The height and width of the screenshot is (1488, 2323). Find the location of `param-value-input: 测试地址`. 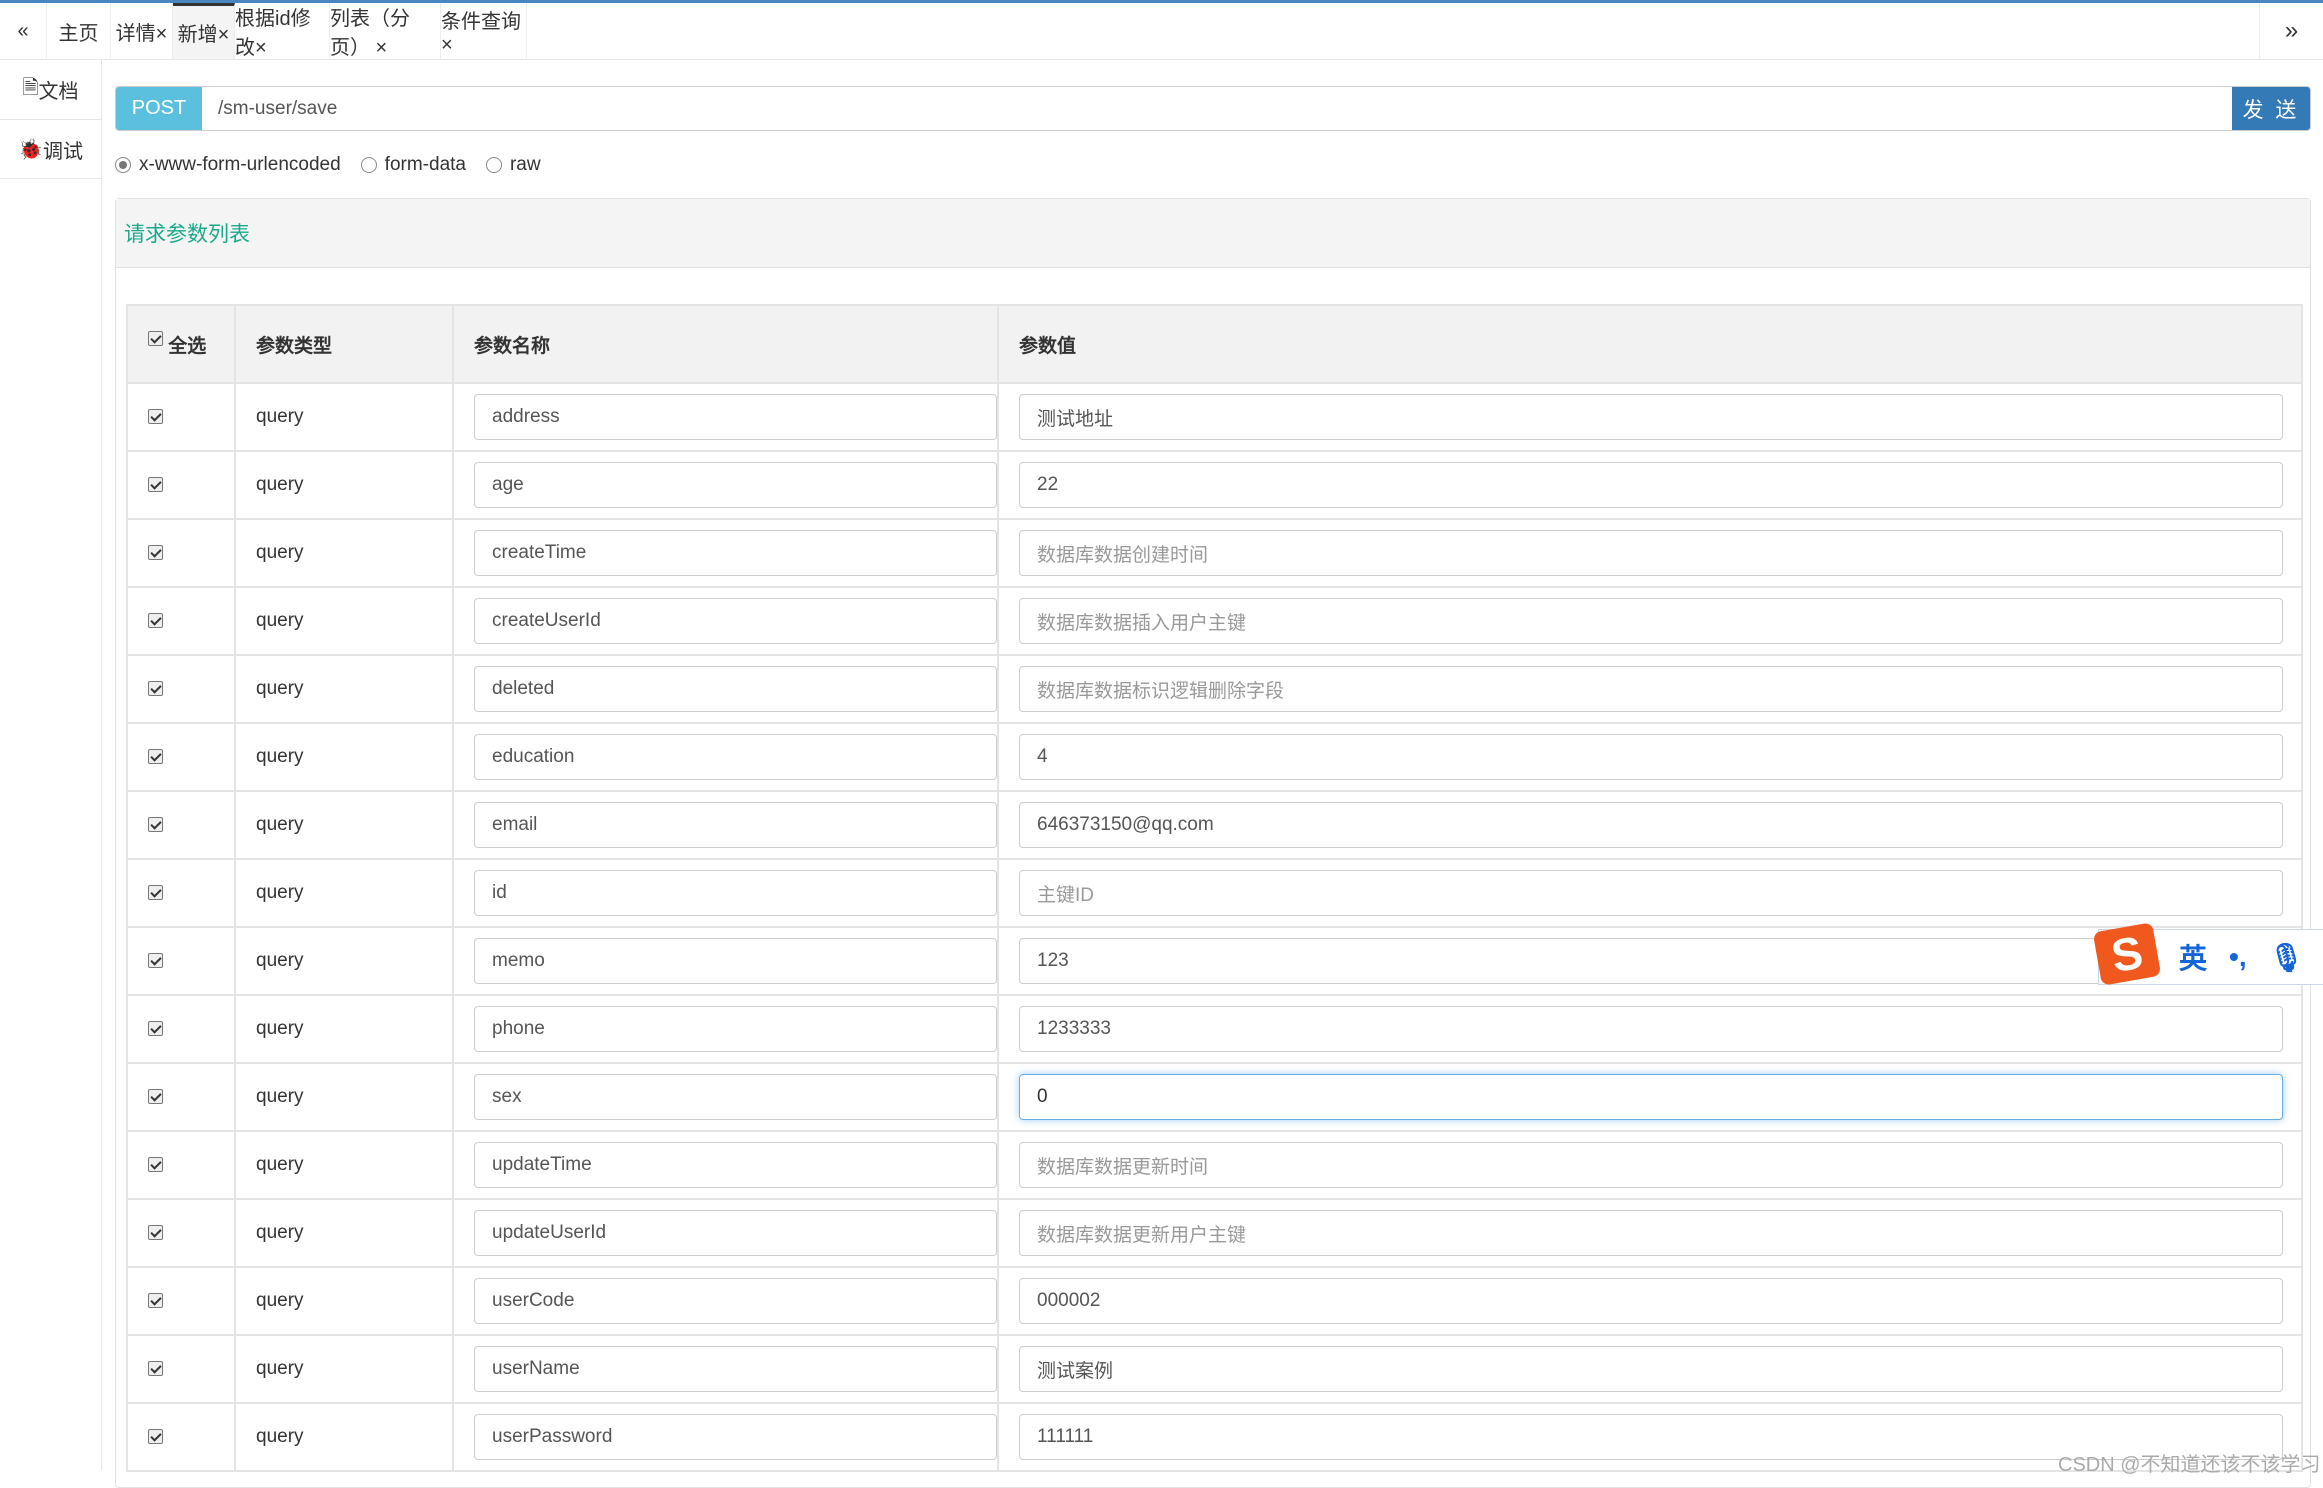

param-value-input: 测试地址 is located at coordinates (1651, 417).